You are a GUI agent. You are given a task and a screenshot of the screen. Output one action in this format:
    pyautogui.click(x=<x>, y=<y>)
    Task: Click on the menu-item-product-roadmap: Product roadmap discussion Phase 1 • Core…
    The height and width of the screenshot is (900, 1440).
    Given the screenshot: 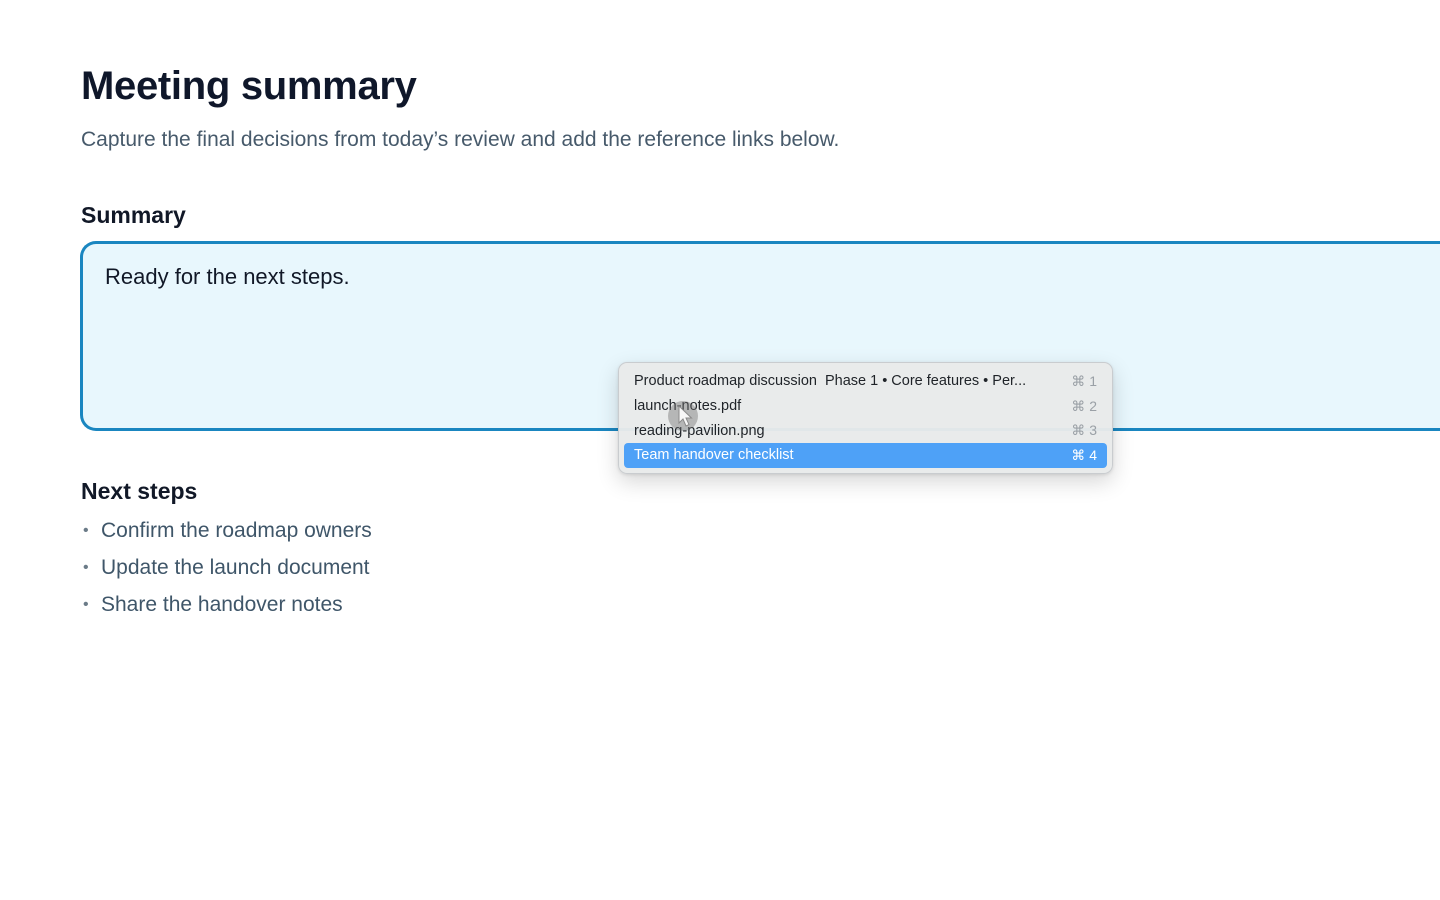 What is the action you would take?
    pyautogui.click(x=865, y=381)
    